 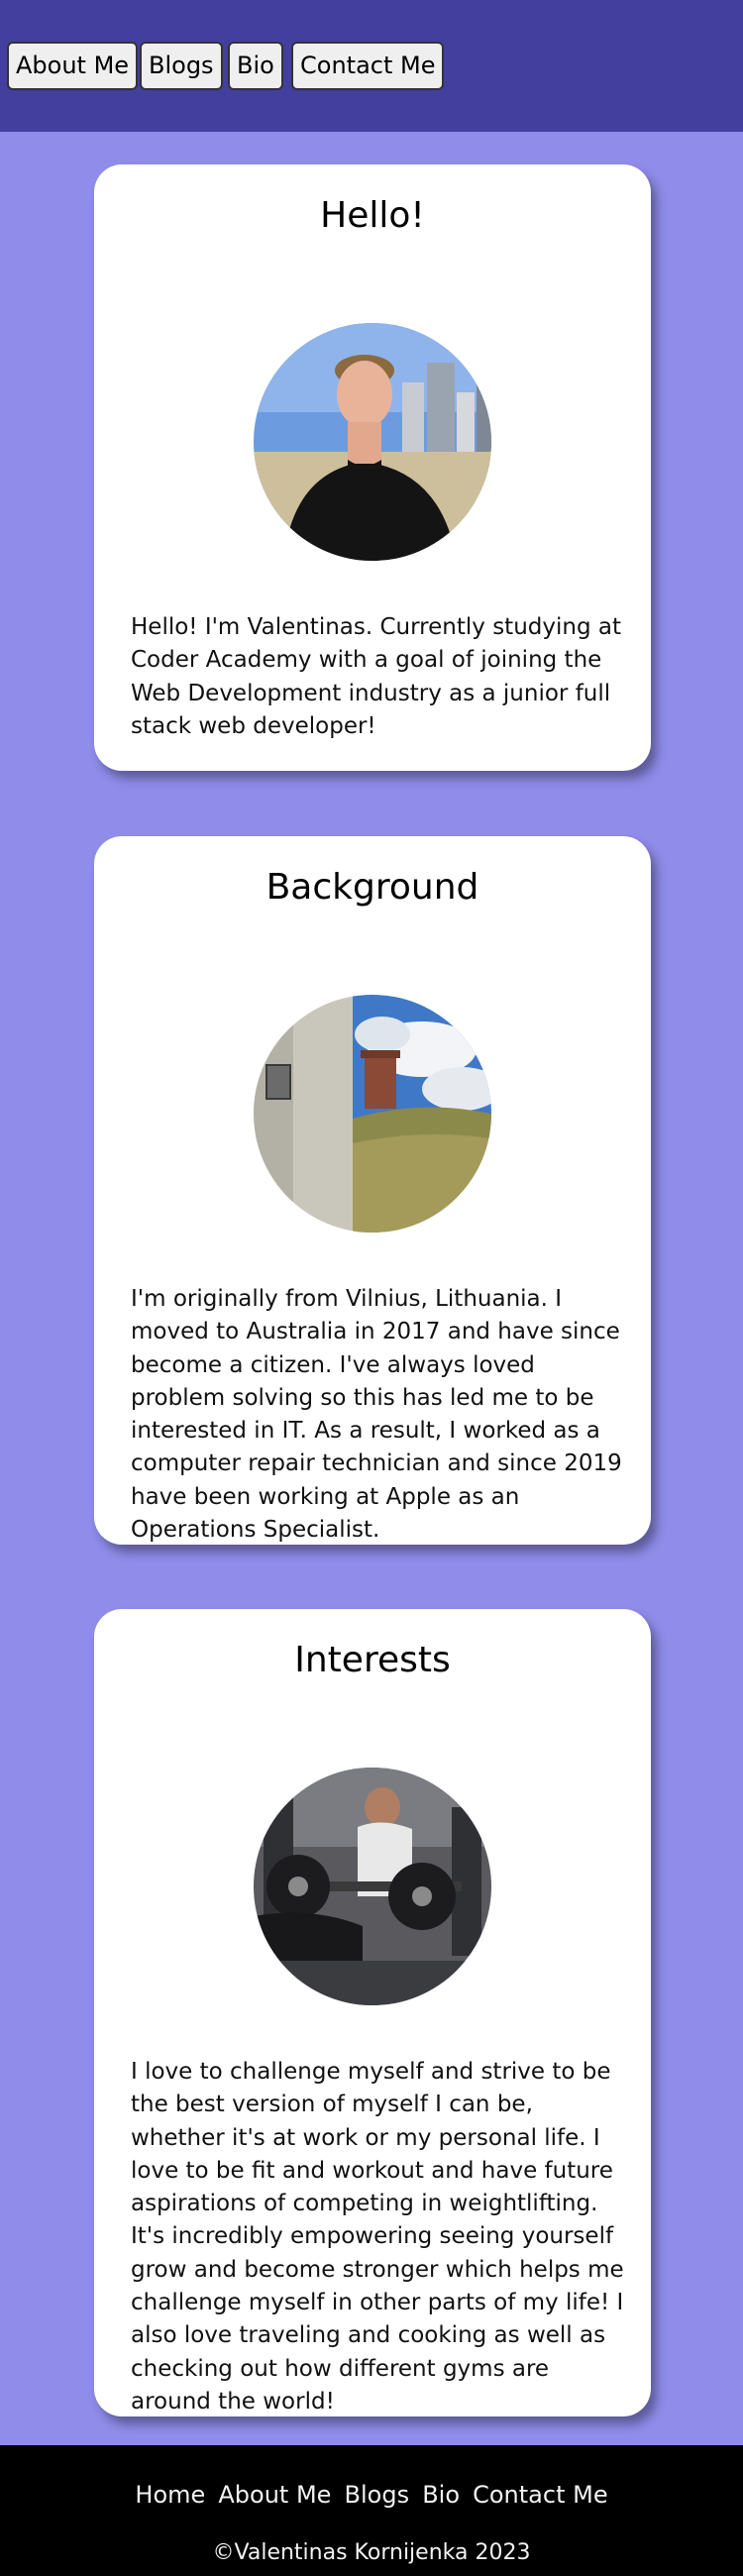 What do you see at coordinates (182, 66) in the screenshot?
I see `nav-blogs-button: Blogs` at bounding box center [182, 66].